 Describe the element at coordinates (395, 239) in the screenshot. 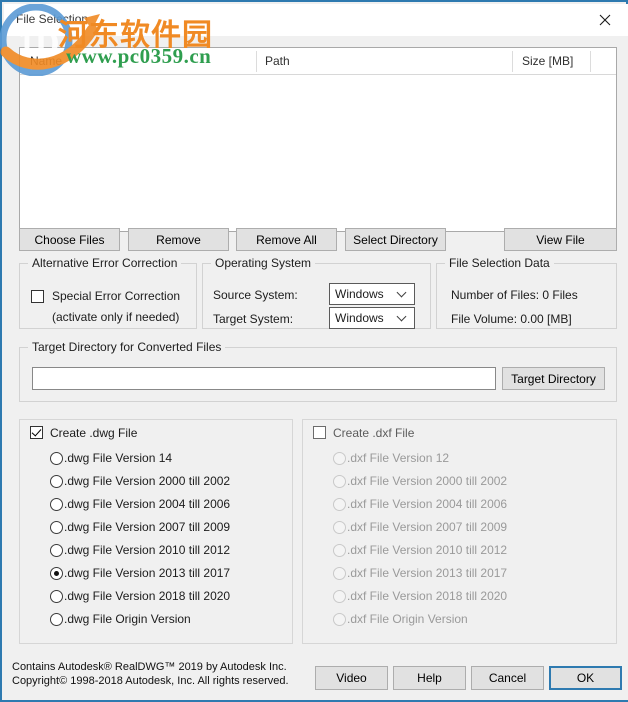

I see `select-directory-button: Select Directory` at that location.